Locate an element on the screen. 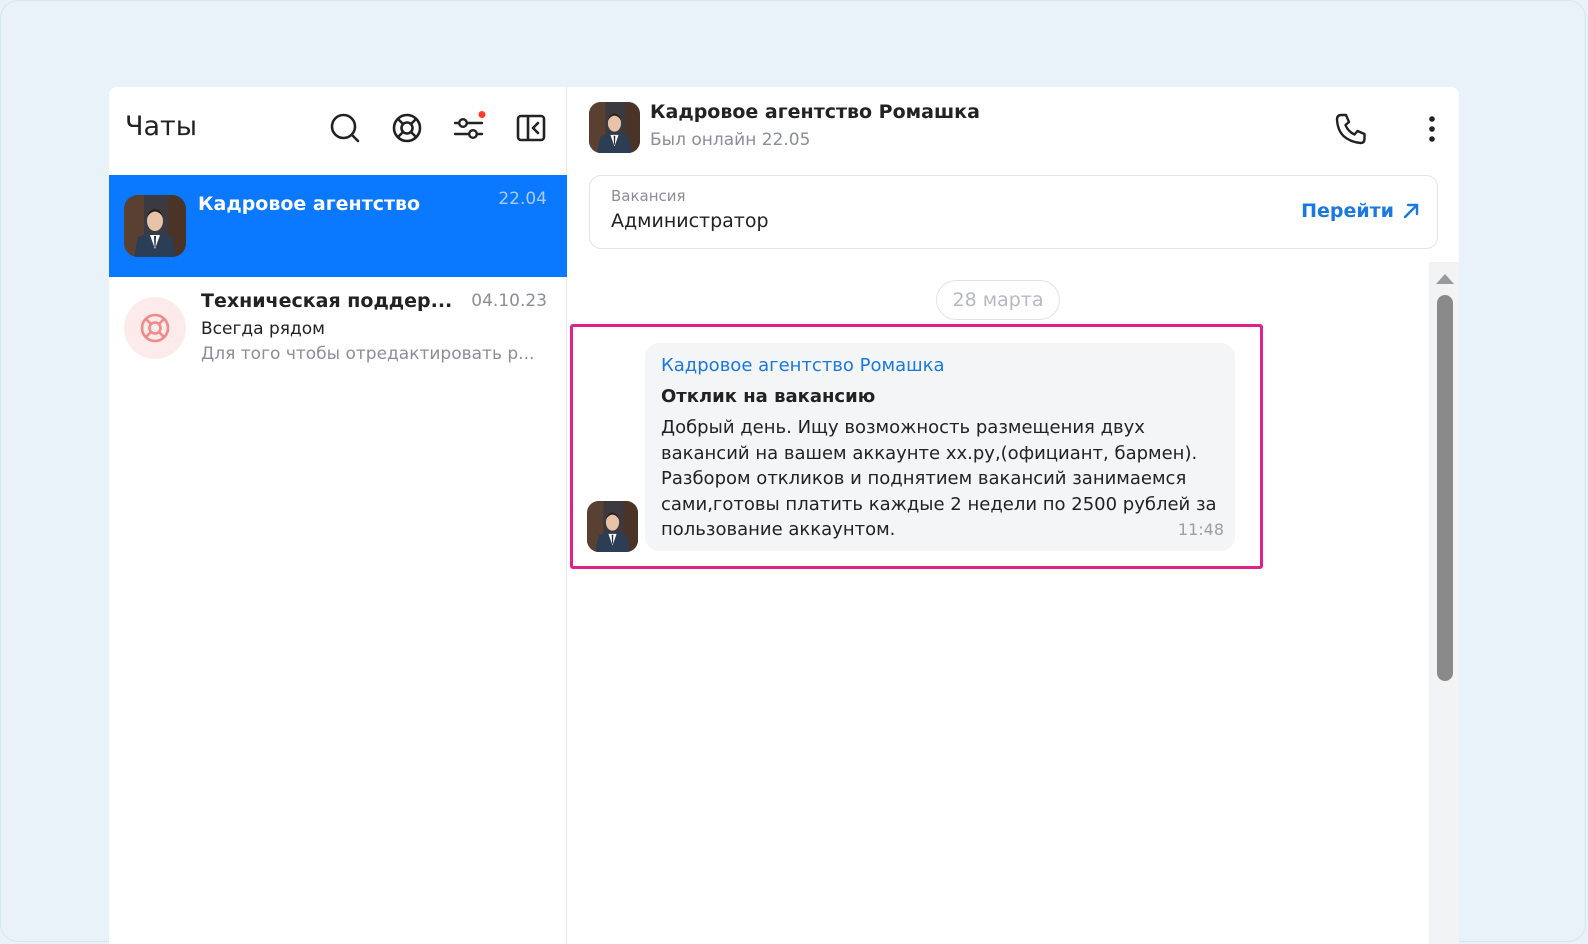 This screenshot has height=944, width=1588. support-icon is located at coordinates (407, 128).